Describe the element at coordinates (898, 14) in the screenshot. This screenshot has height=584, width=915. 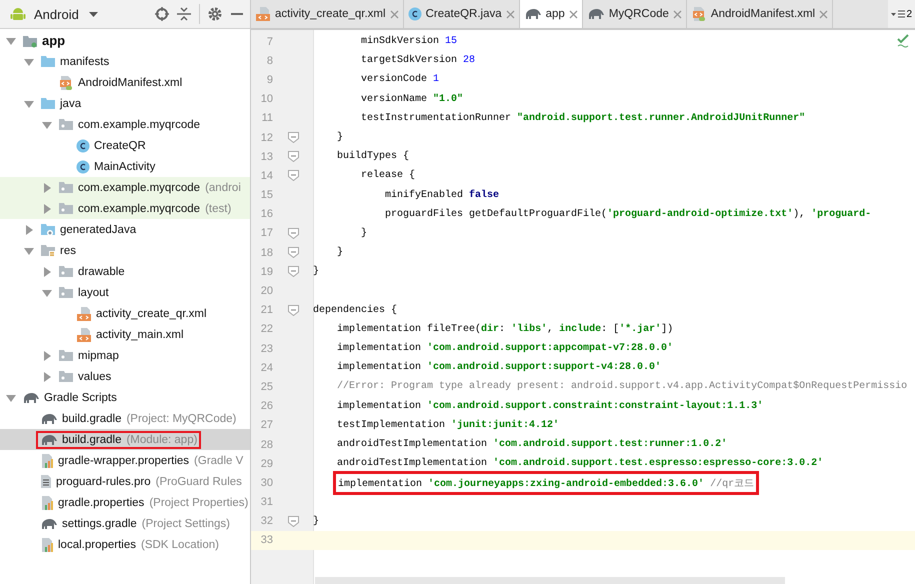
I see `list-icon` at that location.